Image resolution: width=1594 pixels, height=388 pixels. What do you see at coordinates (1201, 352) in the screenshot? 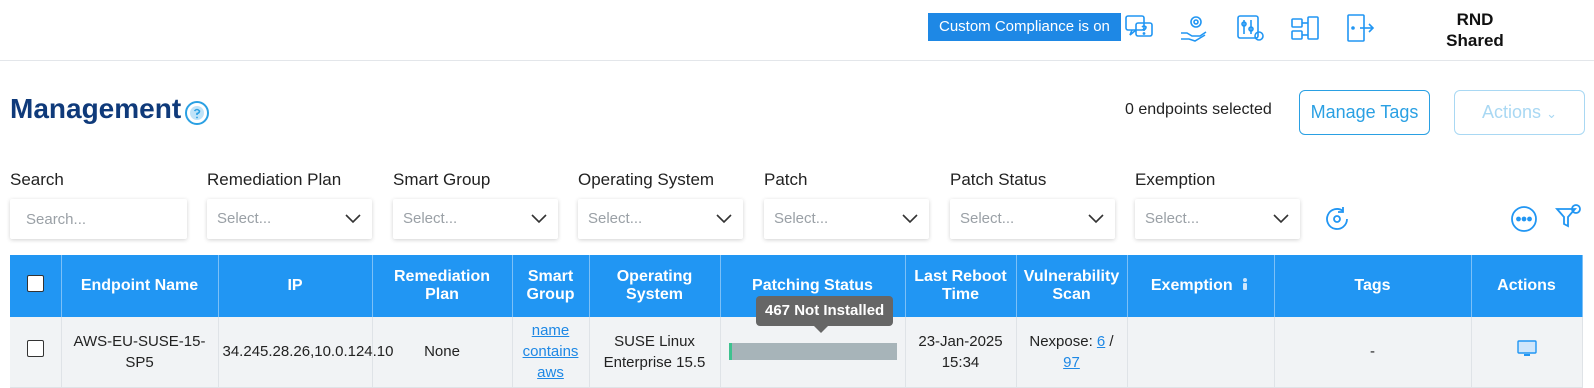
I see `exemption-cell` at bounding box center [1201, 352].